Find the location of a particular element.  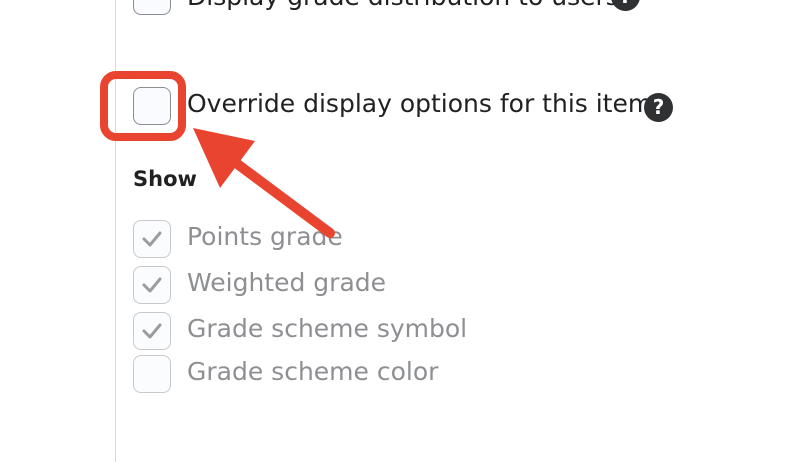

grade-scheme-color-checkbox is located at coordinates (152, 374).